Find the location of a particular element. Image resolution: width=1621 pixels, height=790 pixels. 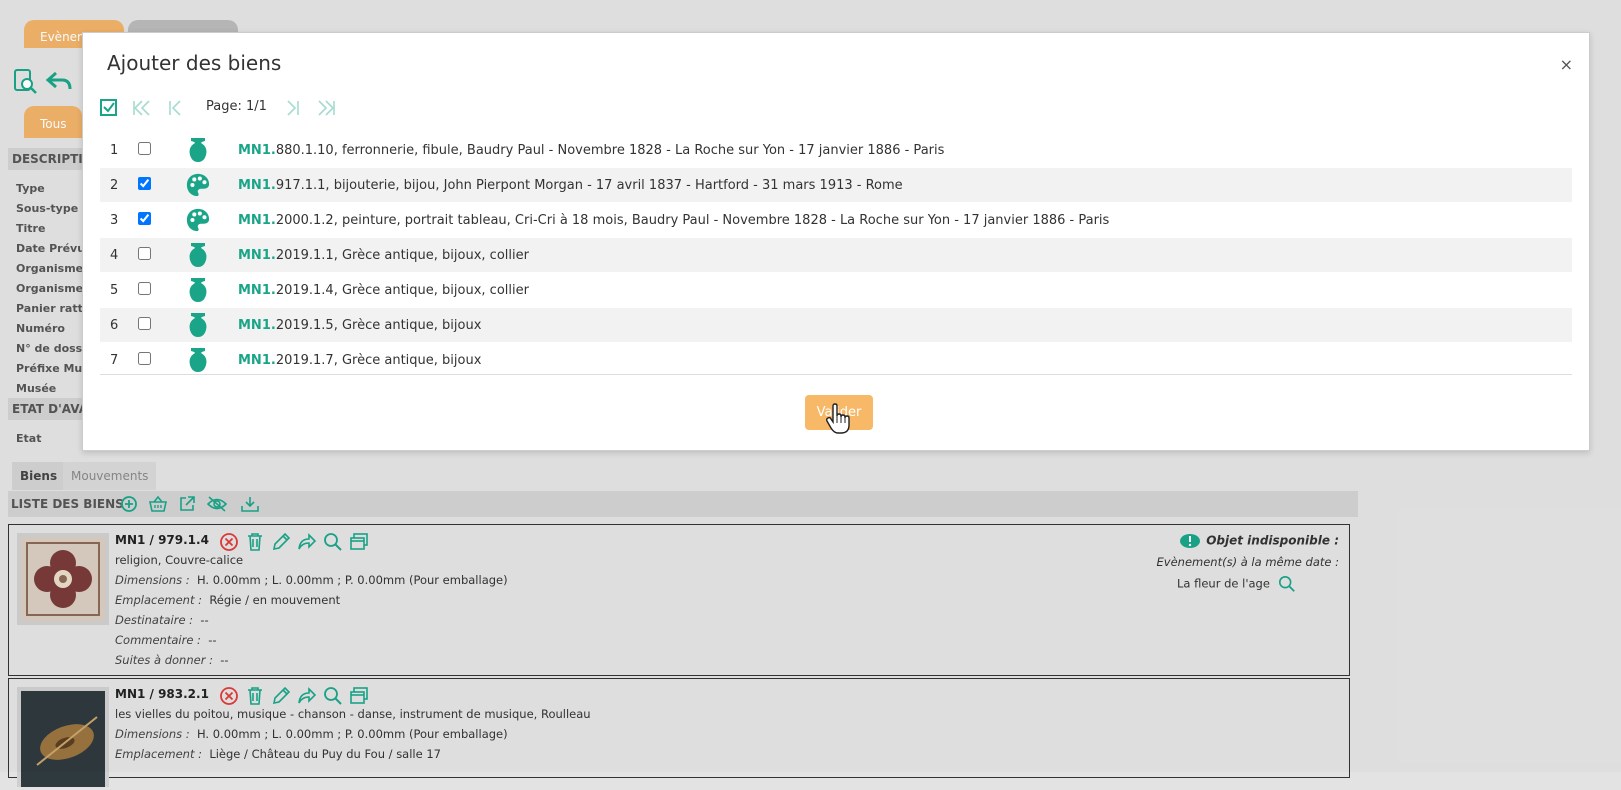

row-number: 2 is located at coordinates (114, 185).